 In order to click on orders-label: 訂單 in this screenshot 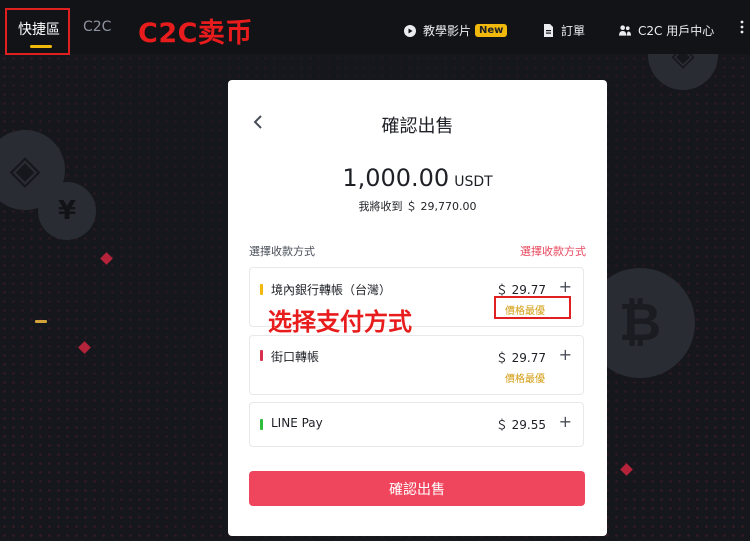, I will do `click(573, 31)`.